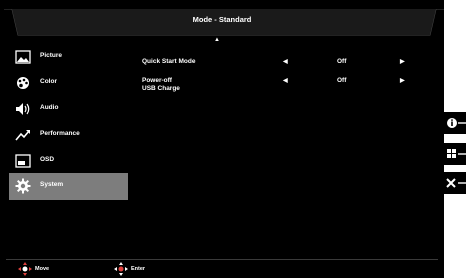 The height and width of the screenshot is (278, 466). What do you see at coordinates (49, 107) in the screenshot?
I see `sidebar-item-label: Audio` at bounding box center [49, 107].